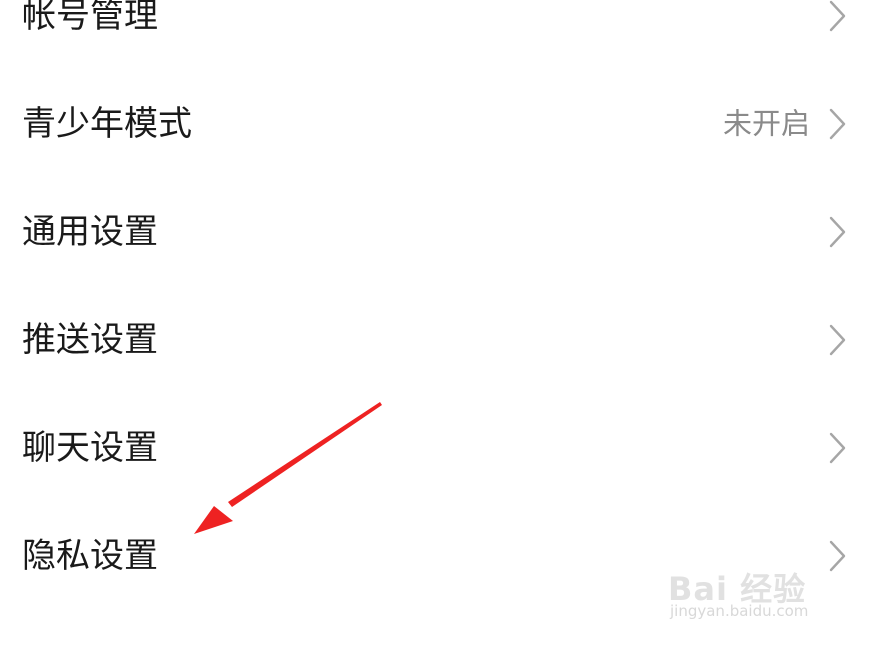 This screenshot has width=872, height=645. I want to click on settings-item-label: 青少年模式, so click(107, 124).